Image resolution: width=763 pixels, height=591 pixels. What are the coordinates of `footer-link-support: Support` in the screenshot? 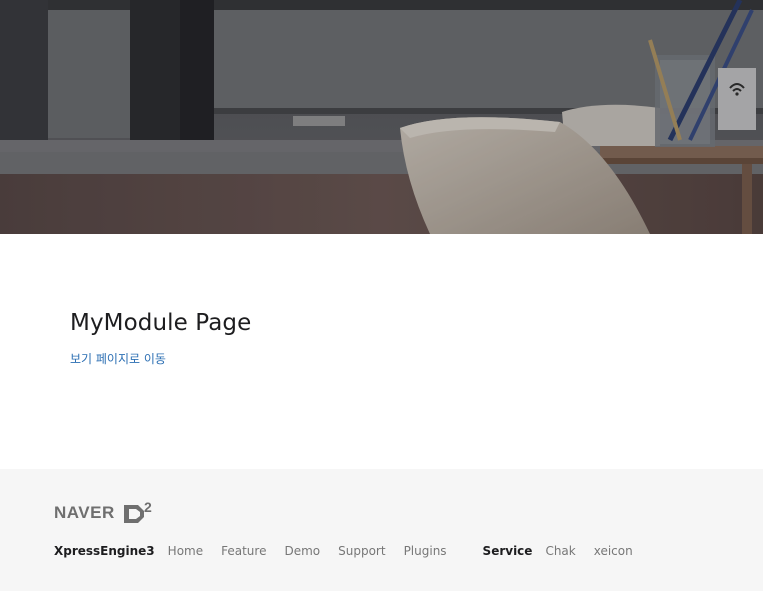 It's located at (361, 551).